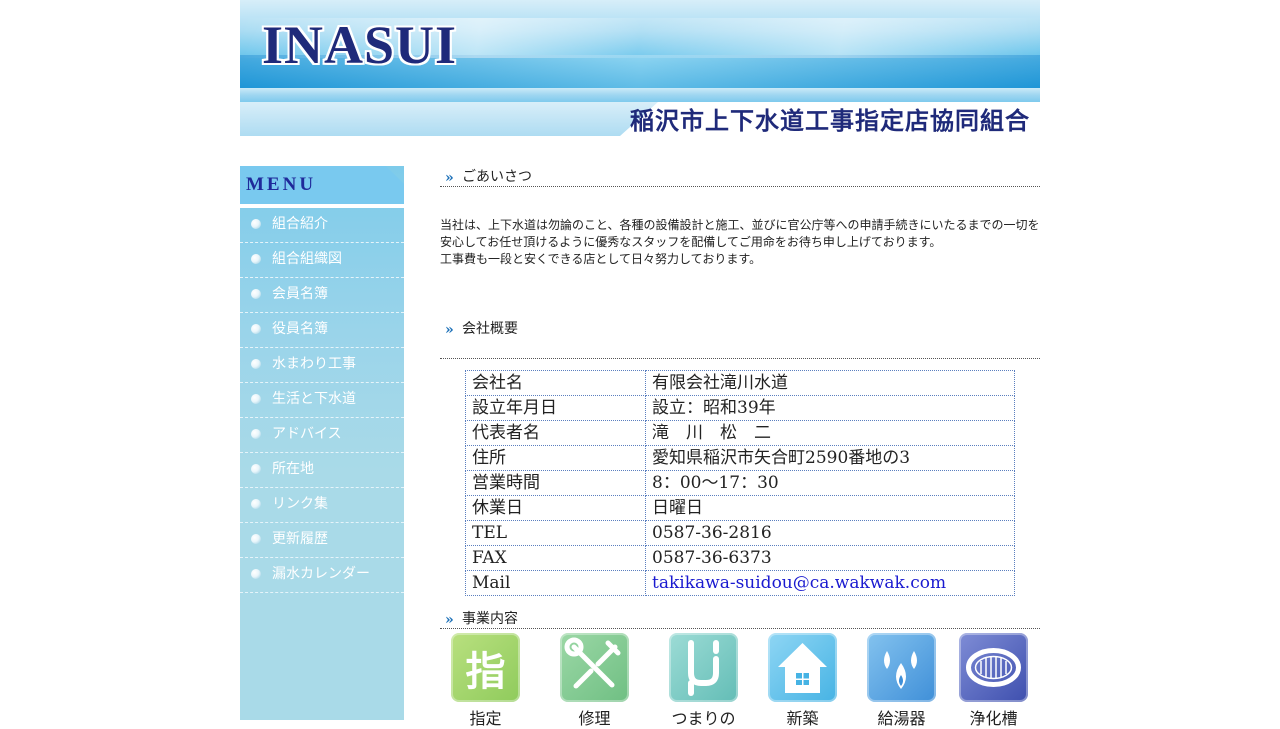 The image size is (1280, 729). What do you see at coordinates (485, 667) in the screenshot?
I see `designated-icon: 指` at bounding box center [485, 667].